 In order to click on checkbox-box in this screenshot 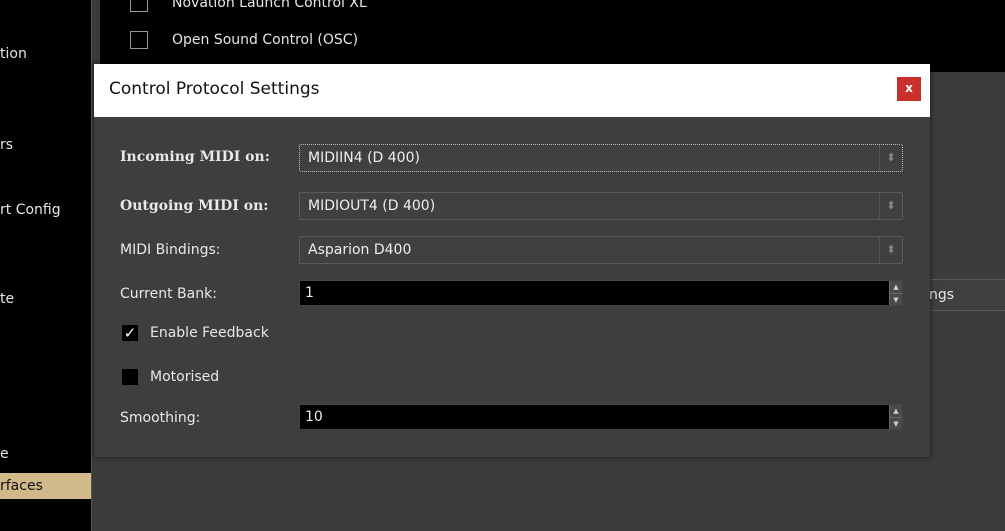, I will do `click(130, 377)`.